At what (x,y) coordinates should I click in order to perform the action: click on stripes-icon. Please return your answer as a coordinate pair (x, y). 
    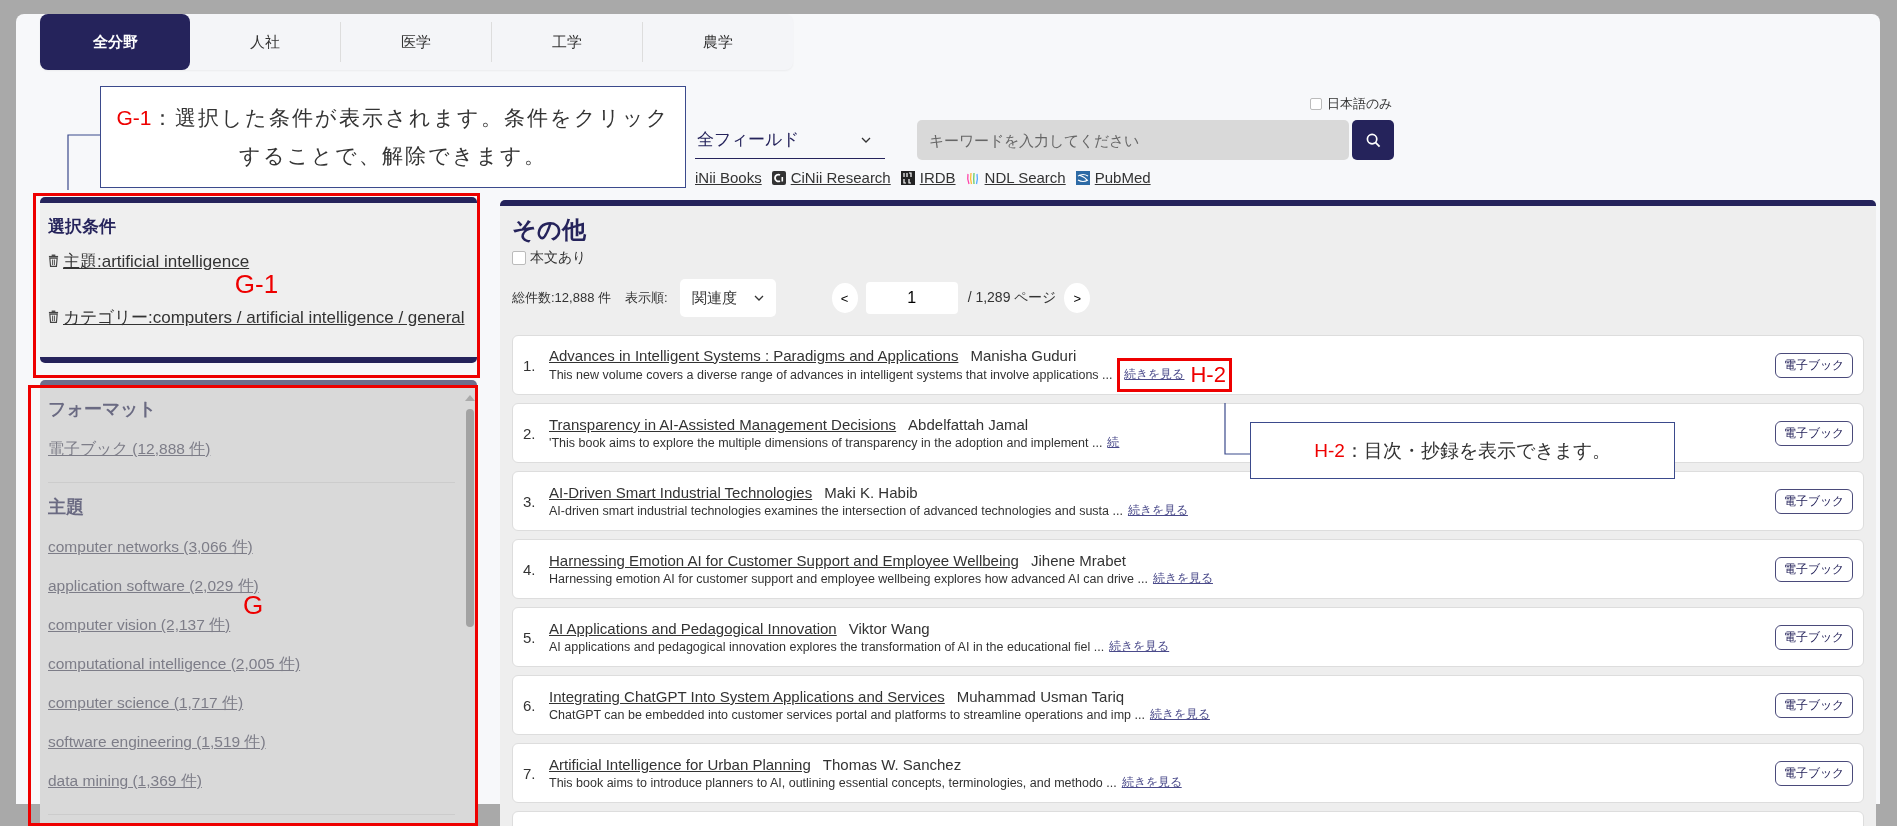
    Looking at the image, I should click on (972, 177).